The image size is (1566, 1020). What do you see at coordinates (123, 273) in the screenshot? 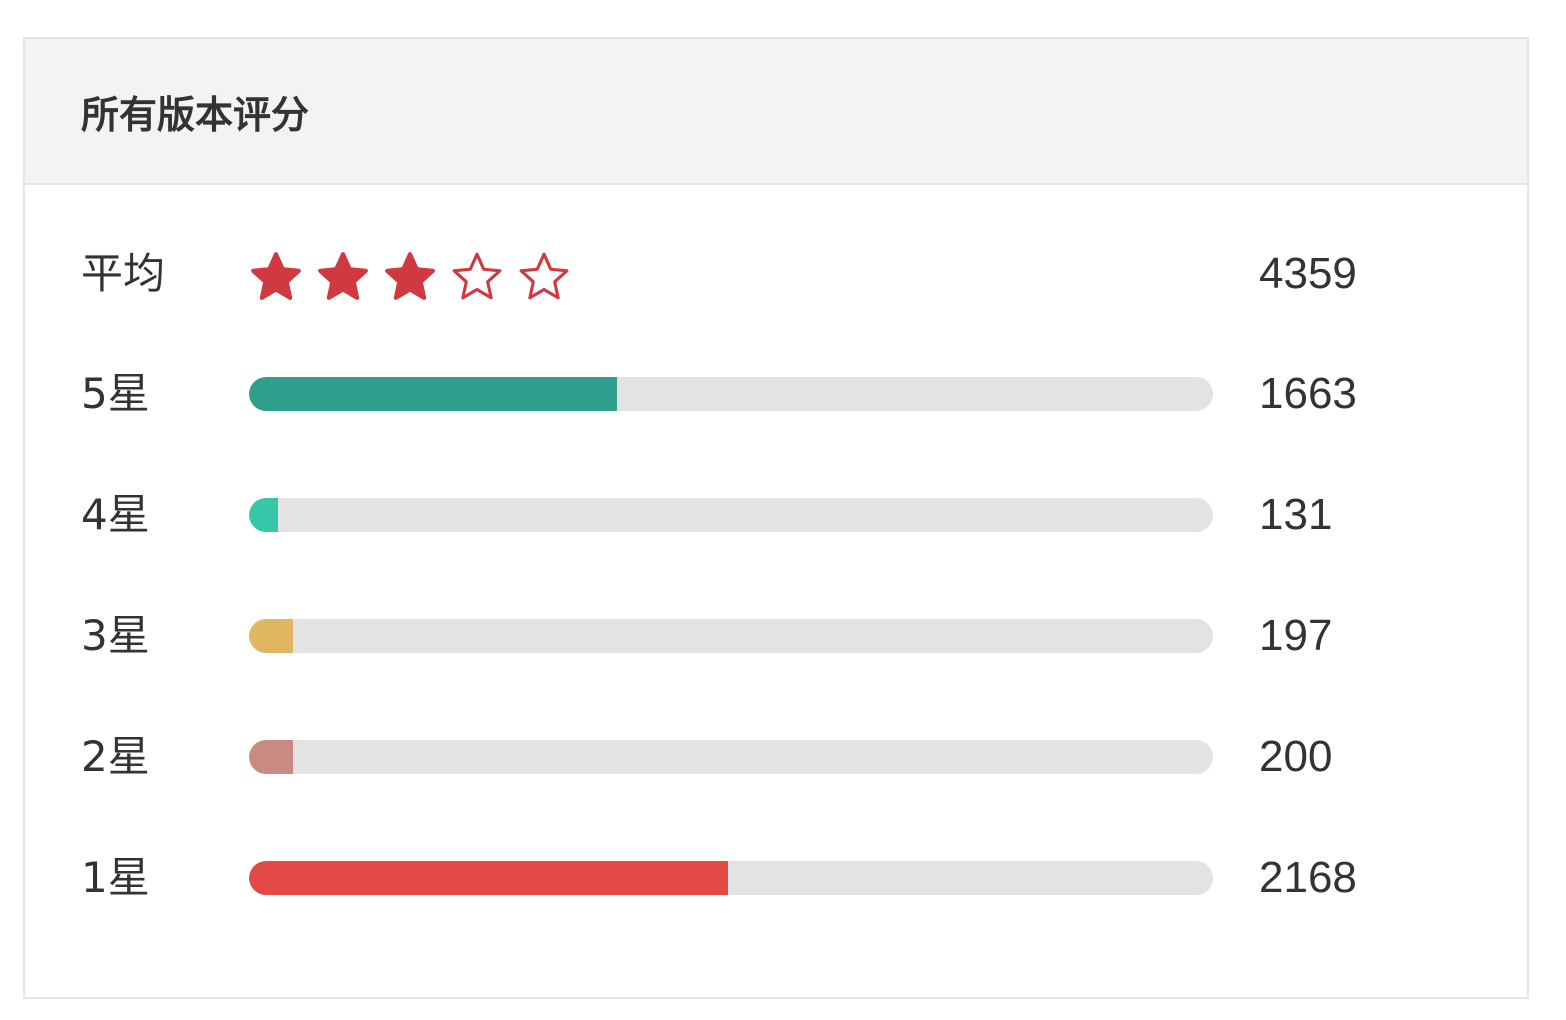
I see `average-label: 平均` at bounding box center [123, 273].